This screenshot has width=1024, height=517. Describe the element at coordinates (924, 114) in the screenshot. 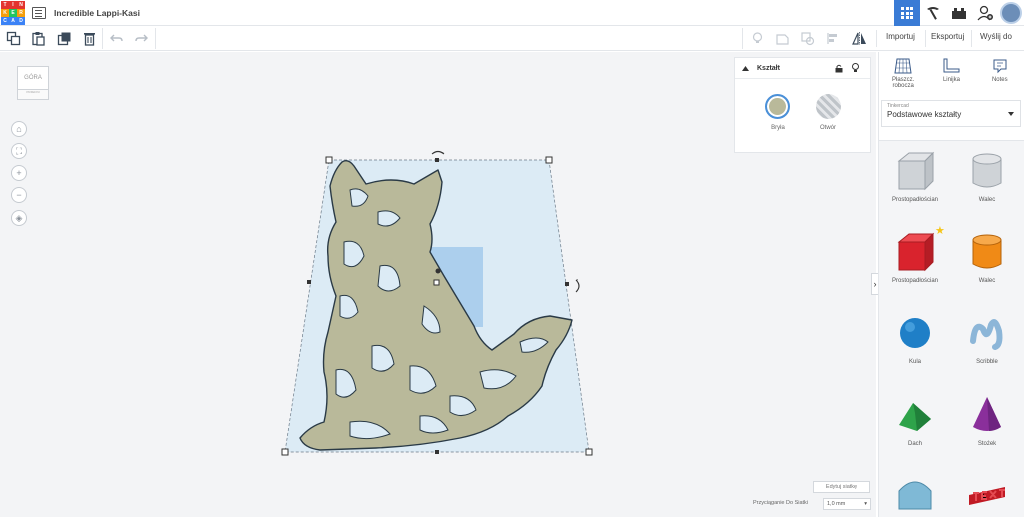

I see `library-name: Podstawowe kształty` at that location.